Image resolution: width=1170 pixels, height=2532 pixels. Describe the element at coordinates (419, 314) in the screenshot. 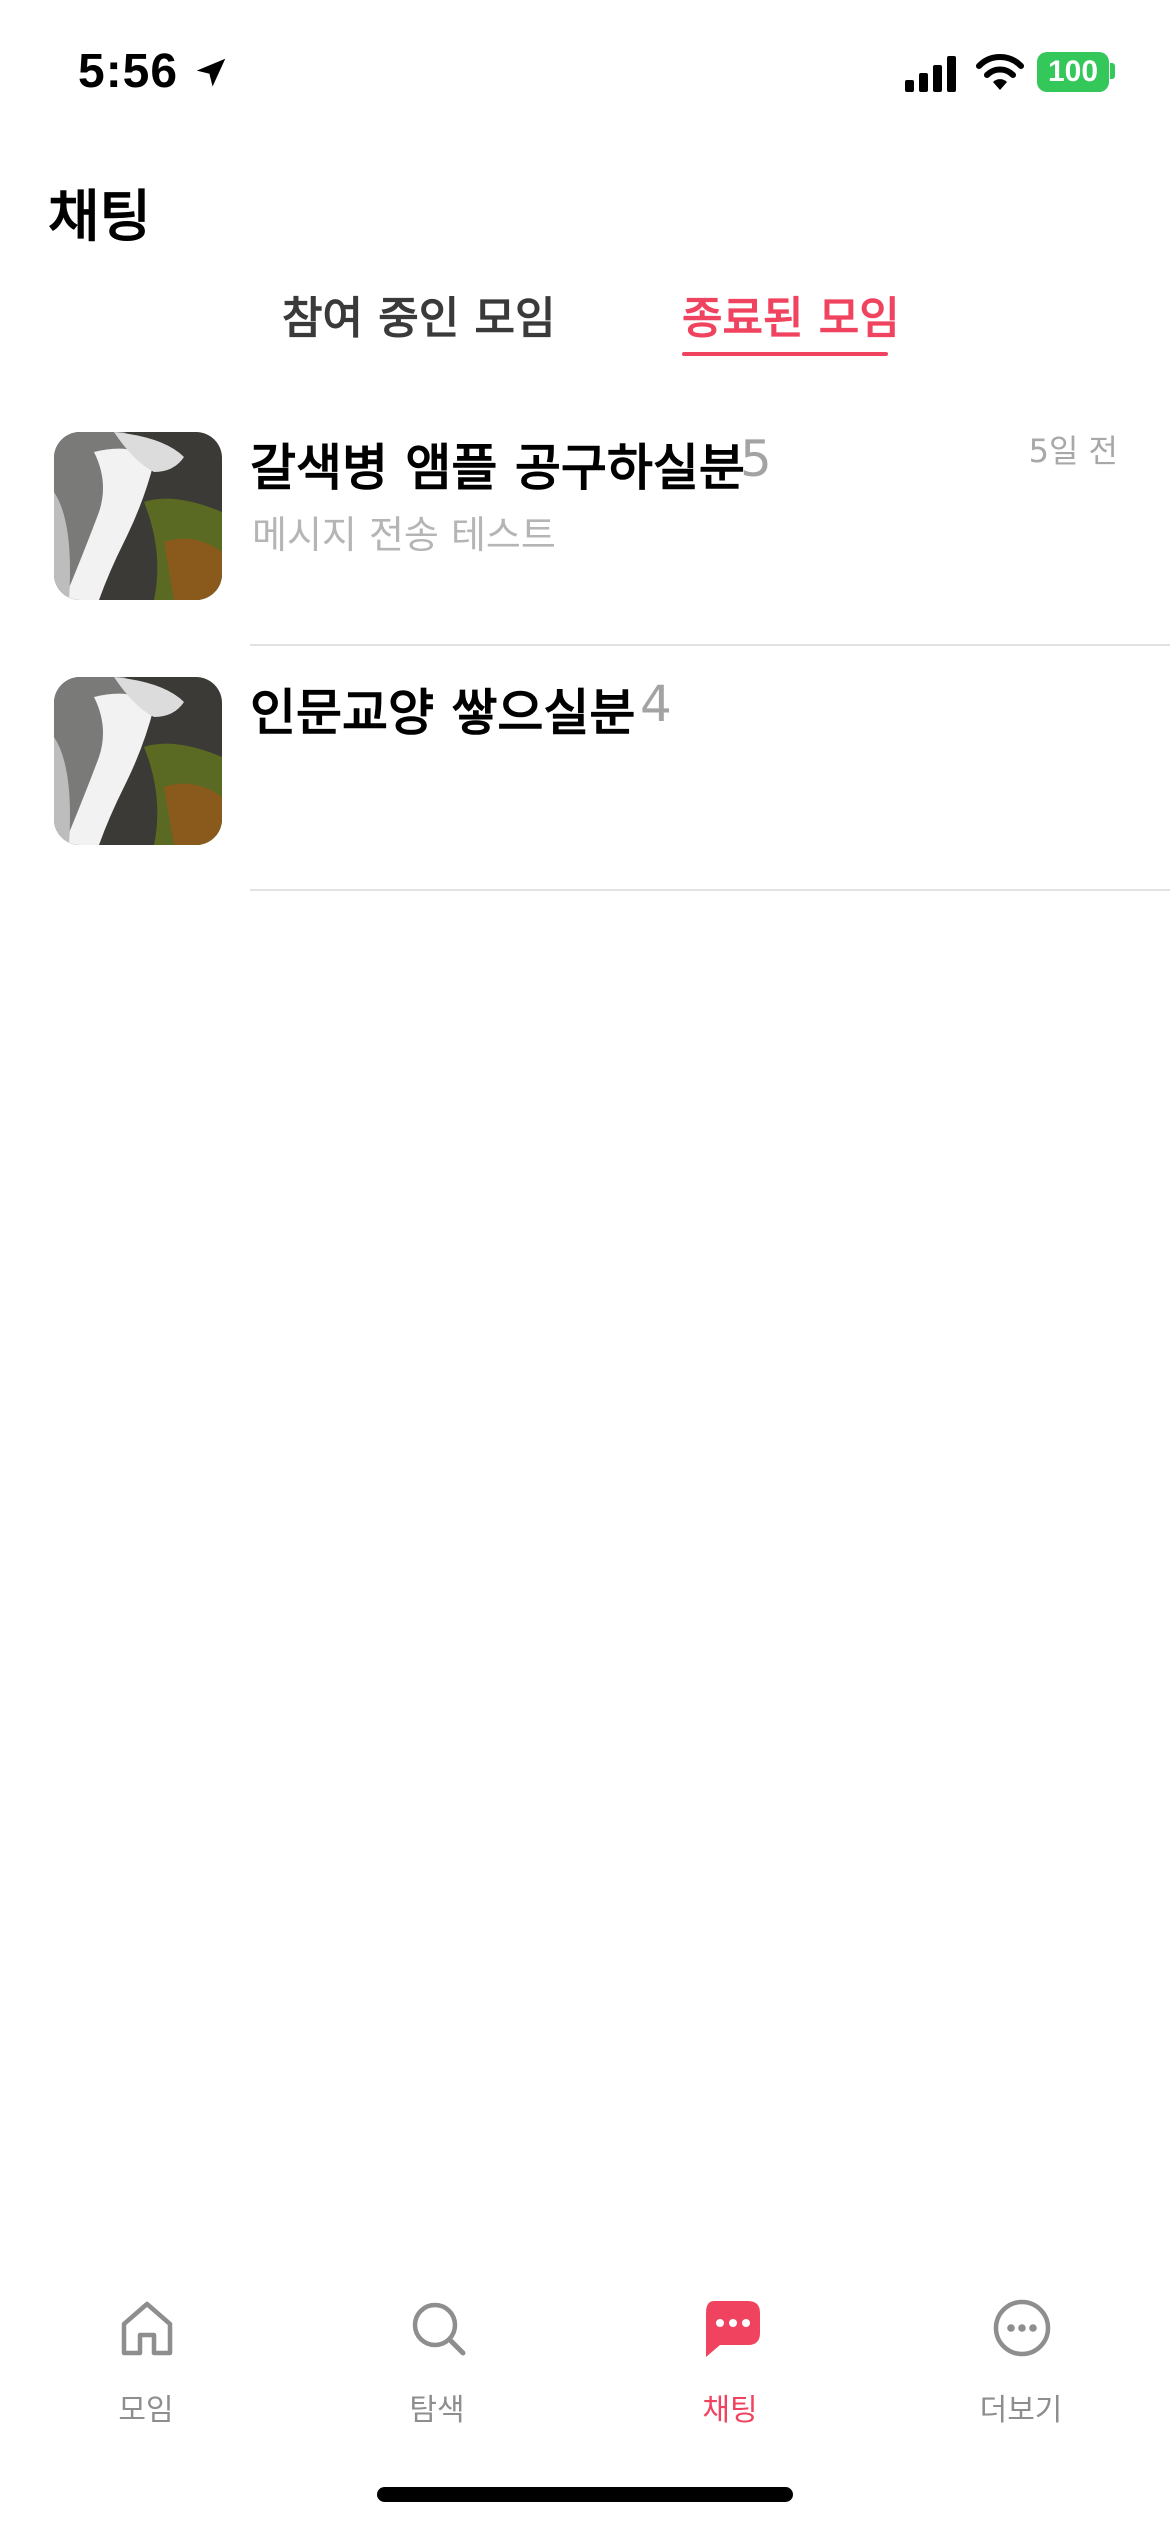

I see `tab-ongoing-meetings: 참여 중인 모임` at that location.